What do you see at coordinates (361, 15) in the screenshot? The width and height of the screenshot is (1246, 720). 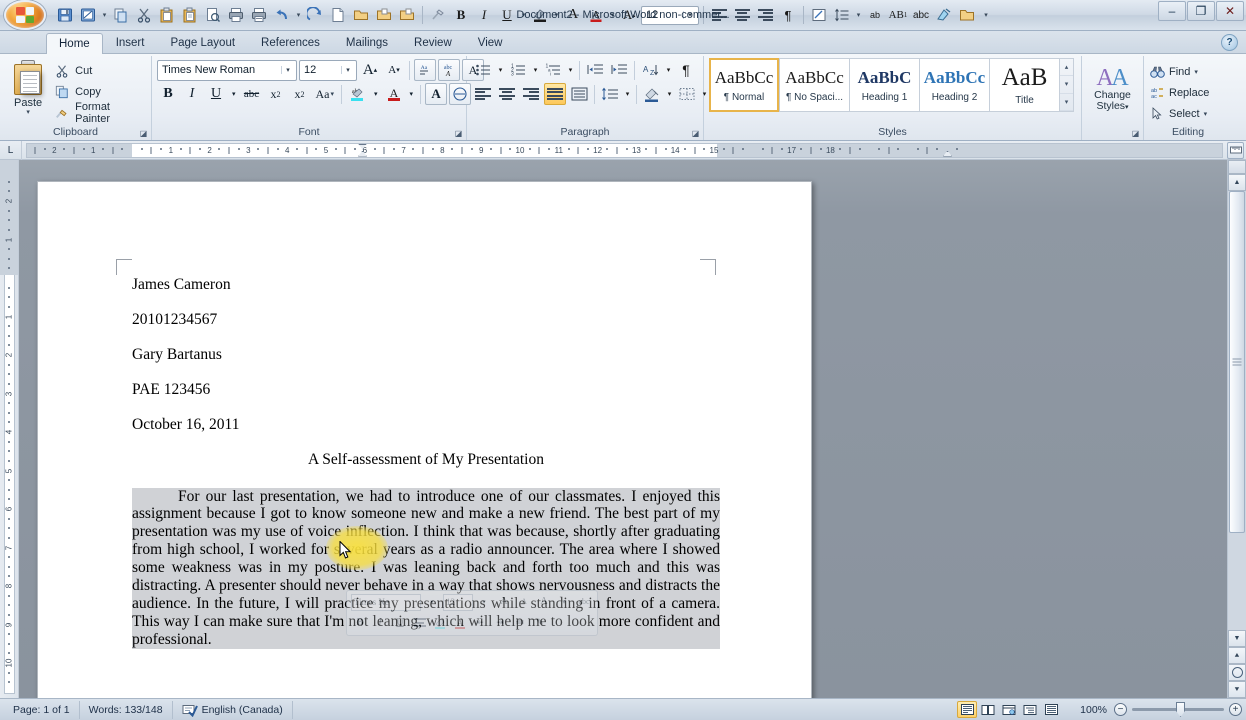 I see `open-icon` at bounding box center [361, 15].